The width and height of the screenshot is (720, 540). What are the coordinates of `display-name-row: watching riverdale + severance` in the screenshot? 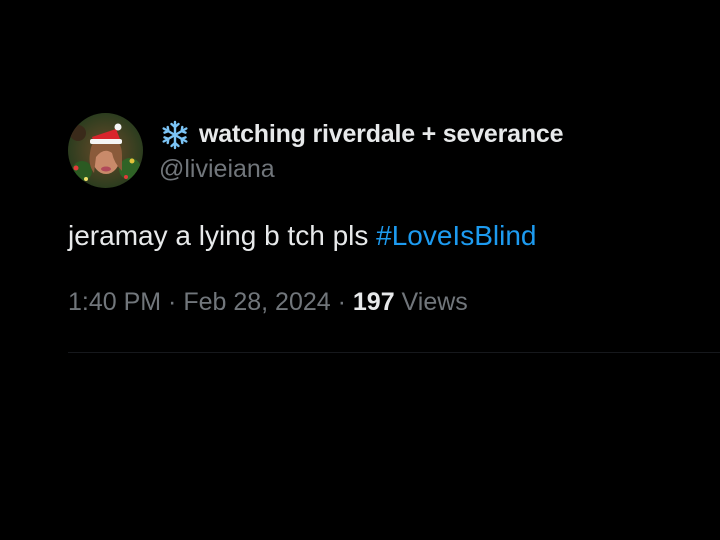 It's located at (361, 135).